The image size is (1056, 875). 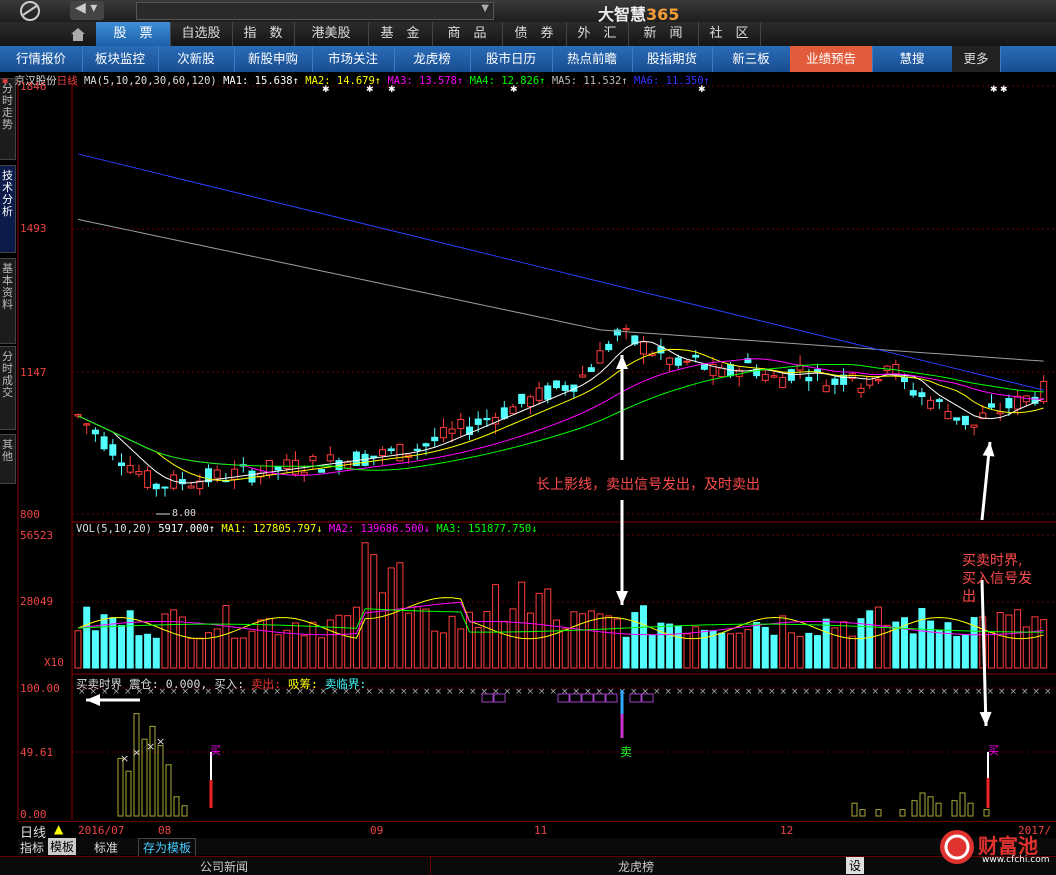 I want to click on price-tick-800: 800, so click(x=45, y=514).